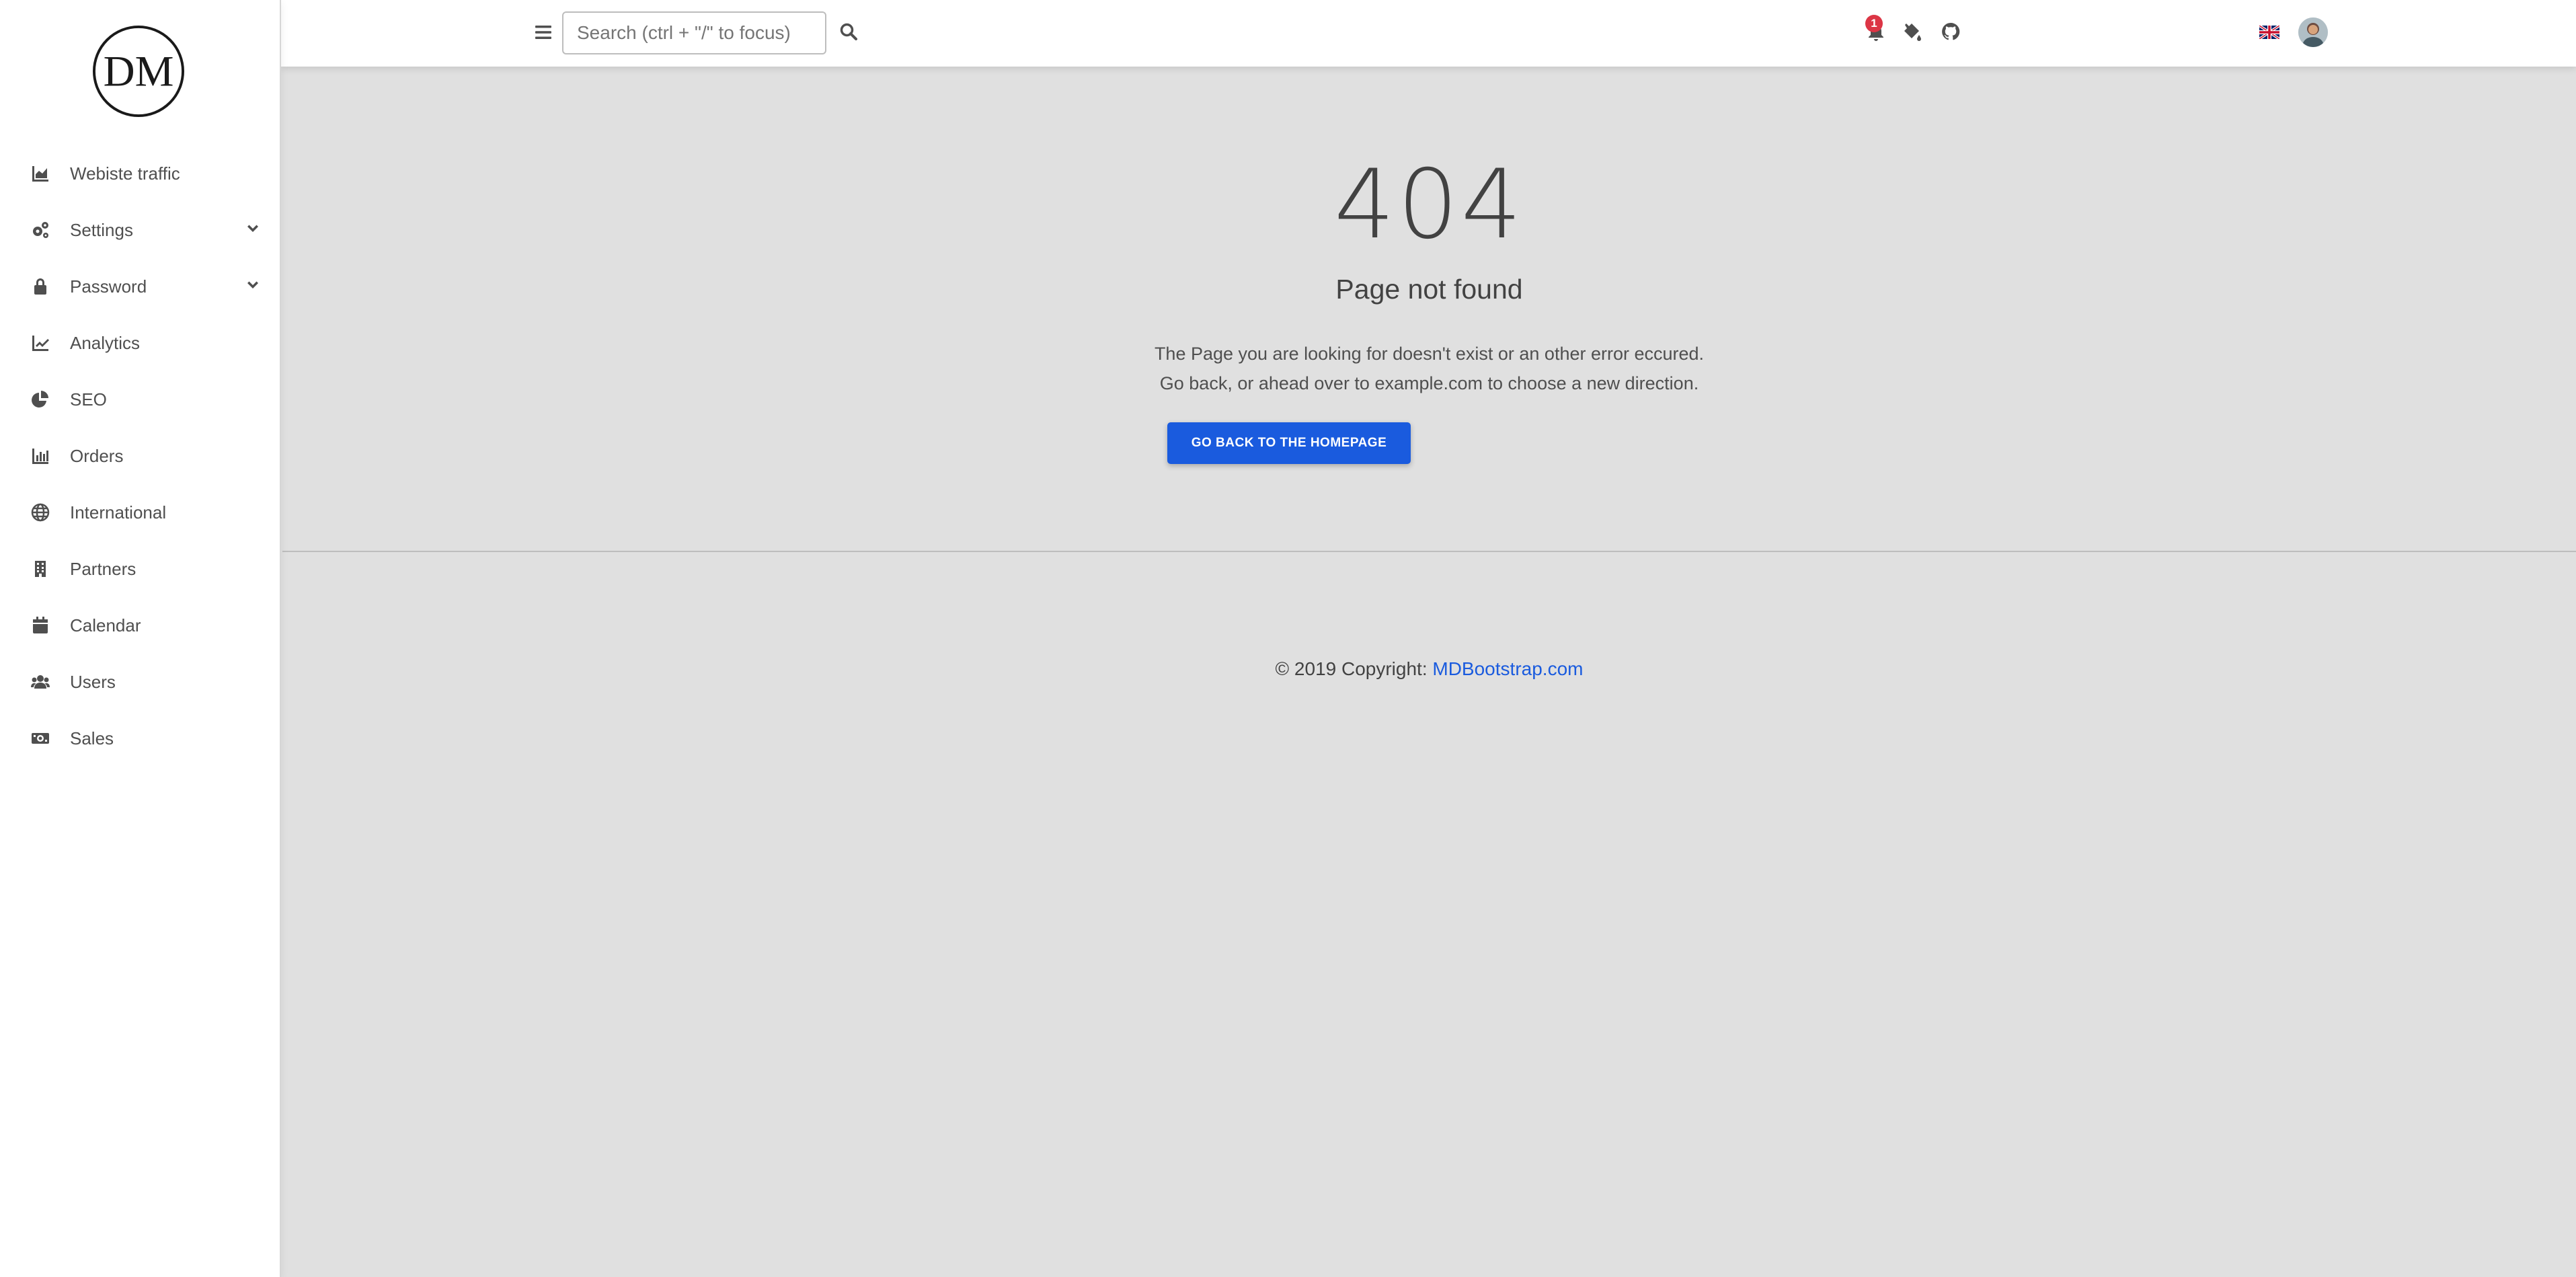  Describe the element at coordinates (41, 456) in the screenshot. I see `chart-bar-icon` at that location.